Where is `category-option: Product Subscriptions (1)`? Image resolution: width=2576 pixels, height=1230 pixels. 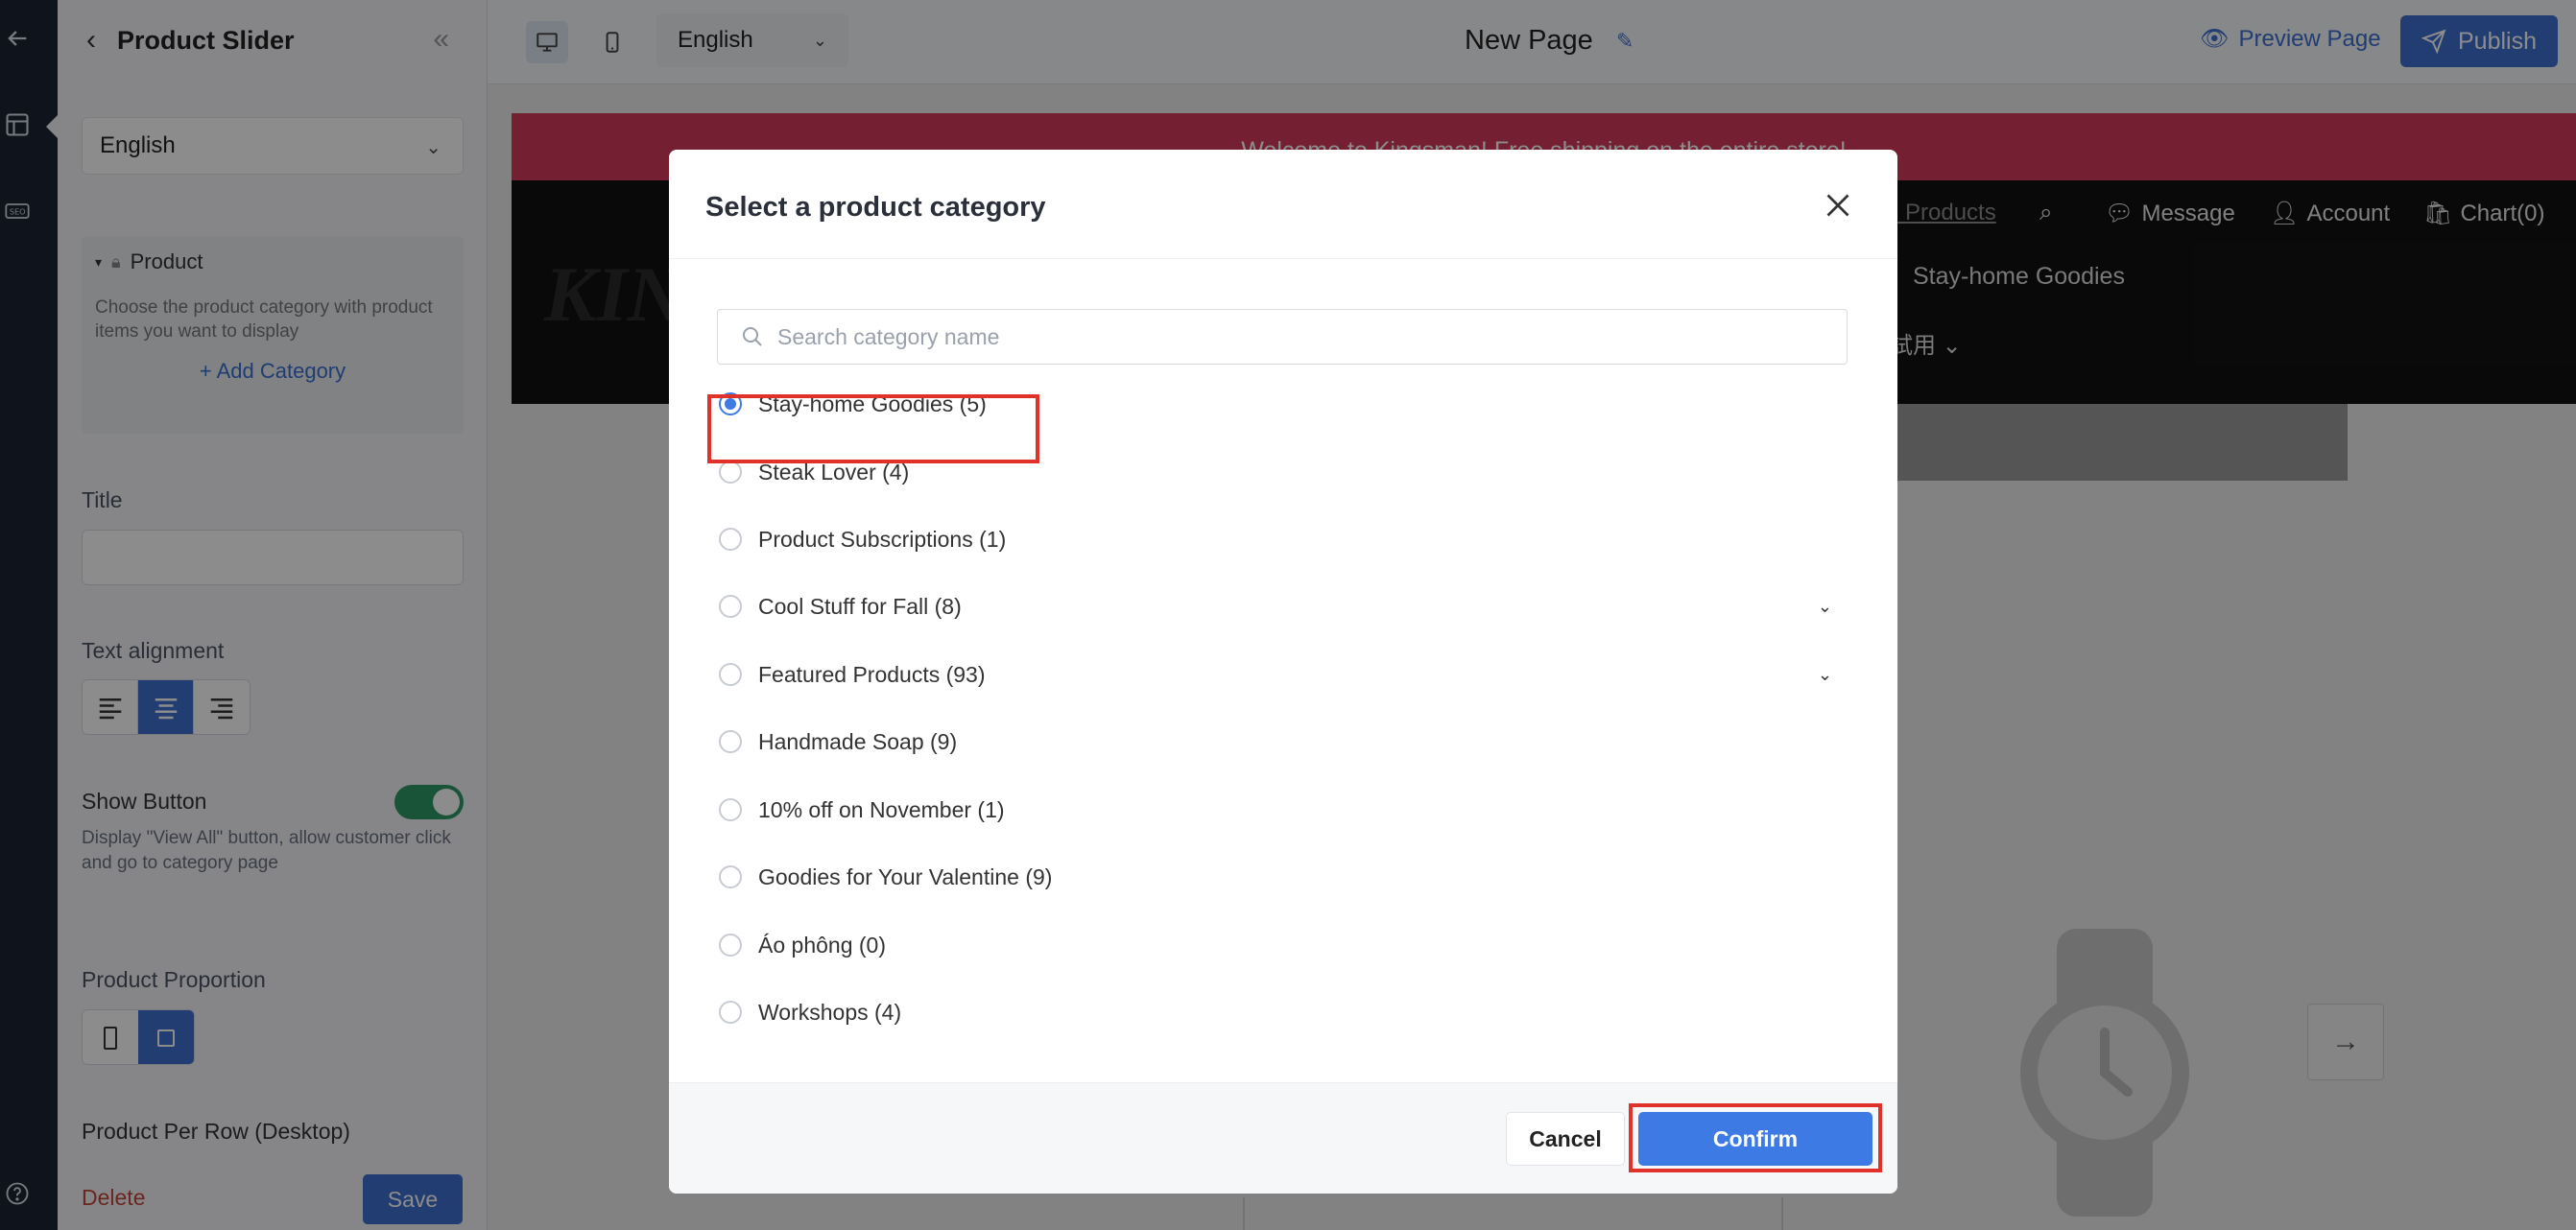 category-option: Product Subscriptions (1) is located at coordinates (1285, 539).